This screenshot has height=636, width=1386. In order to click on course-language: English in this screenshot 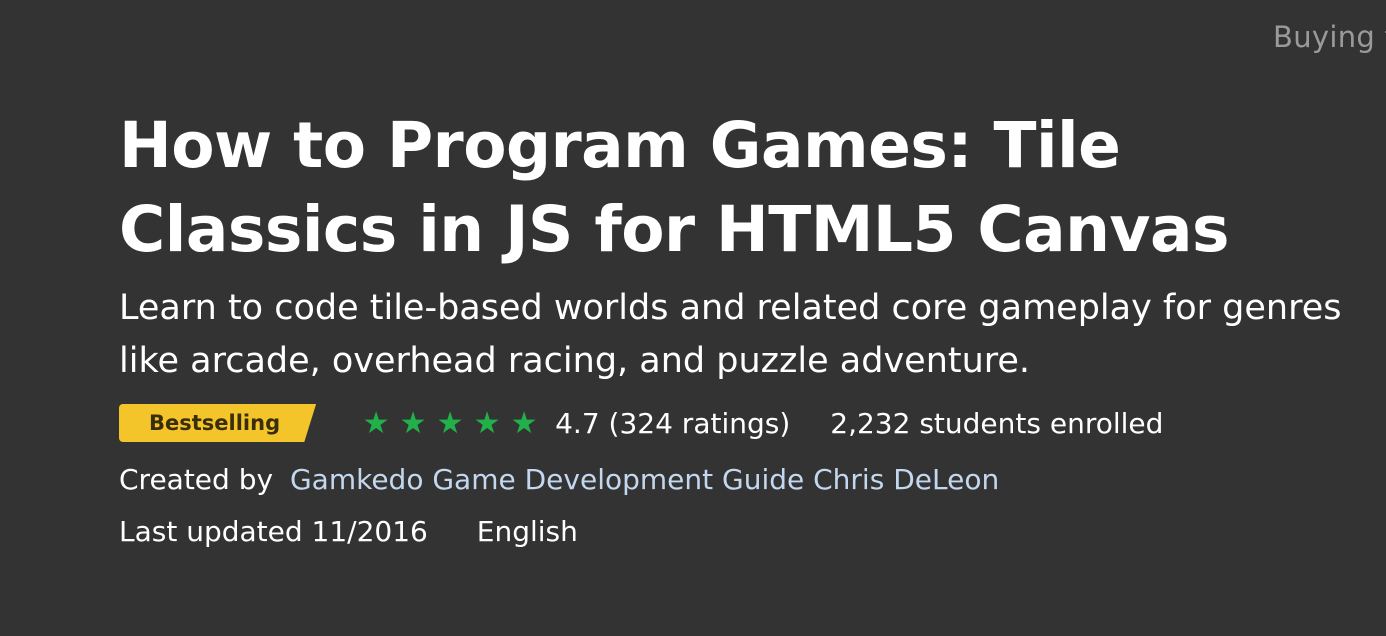, I will do `click(527, 531)`.